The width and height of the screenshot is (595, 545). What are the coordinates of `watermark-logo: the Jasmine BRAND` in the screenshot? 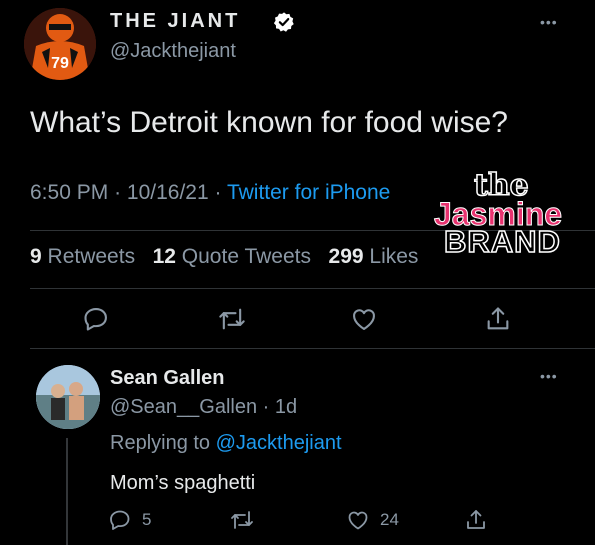 It's located at (507, 213).